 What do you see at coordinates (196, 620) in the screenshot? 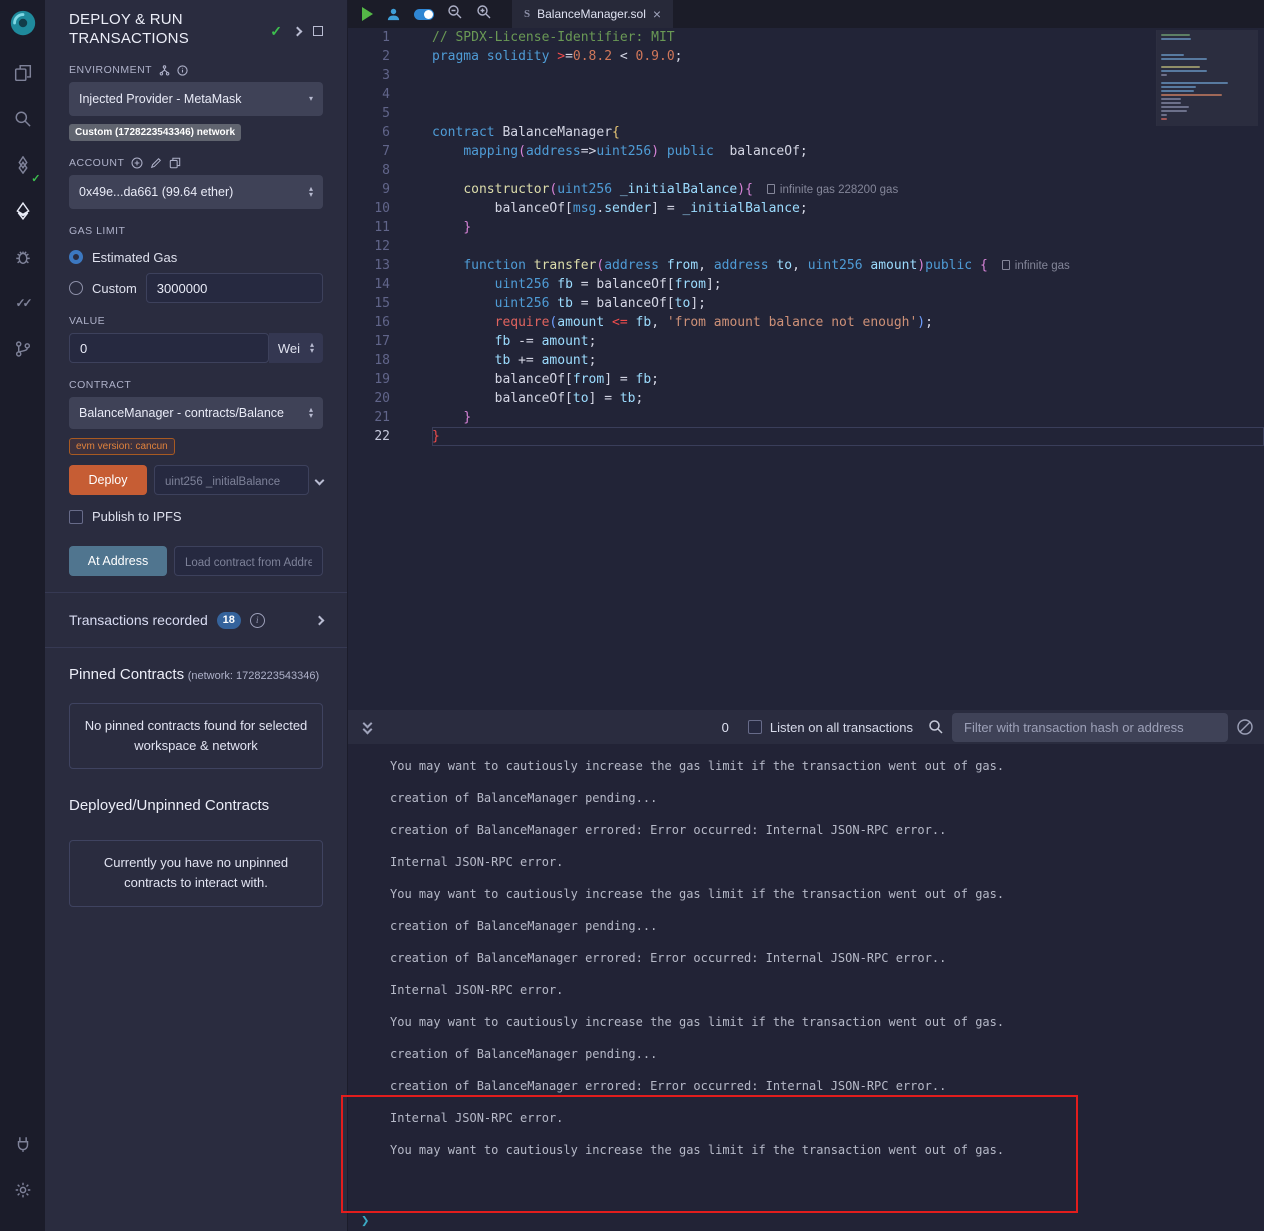
I see `transactions-recorded-row: Transactions recorded 18 i` at bounding box center [196, 620].